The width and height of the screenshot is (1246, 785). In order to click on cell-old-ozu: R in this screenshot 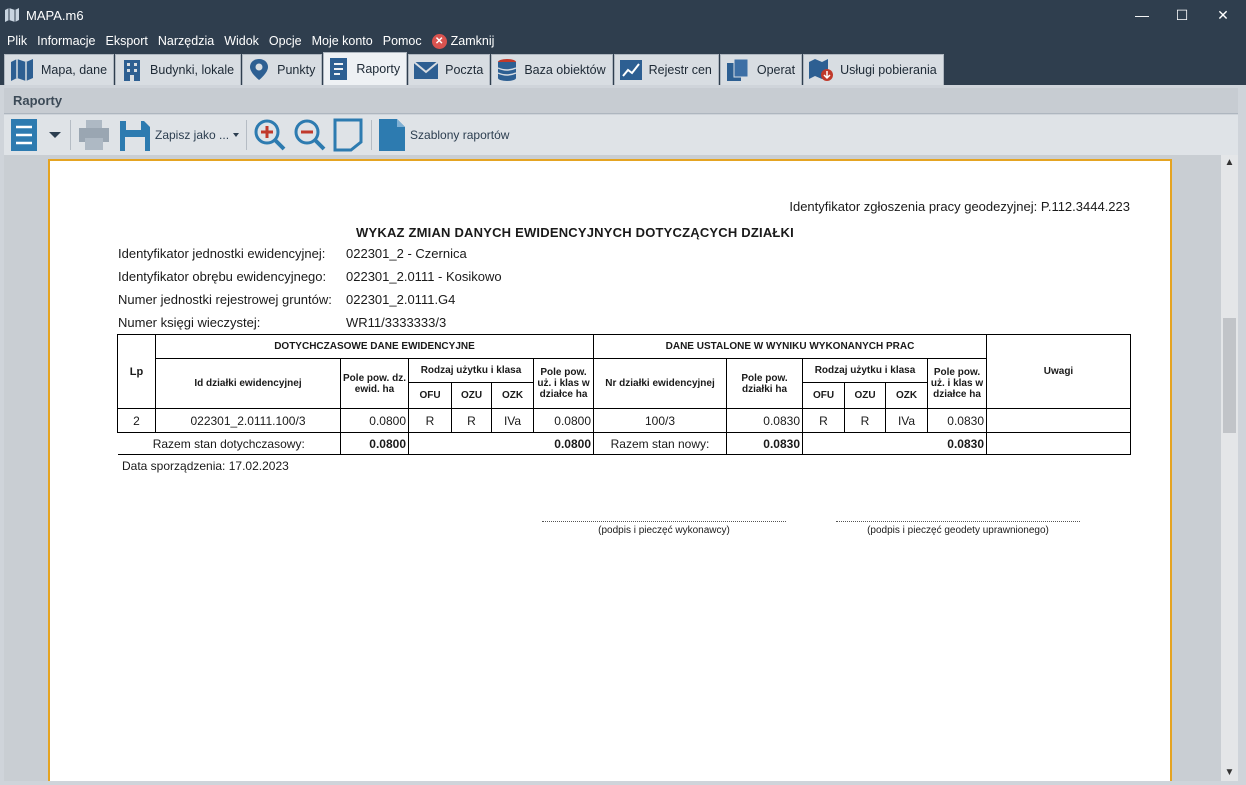, I will do `click(471, 420)`.